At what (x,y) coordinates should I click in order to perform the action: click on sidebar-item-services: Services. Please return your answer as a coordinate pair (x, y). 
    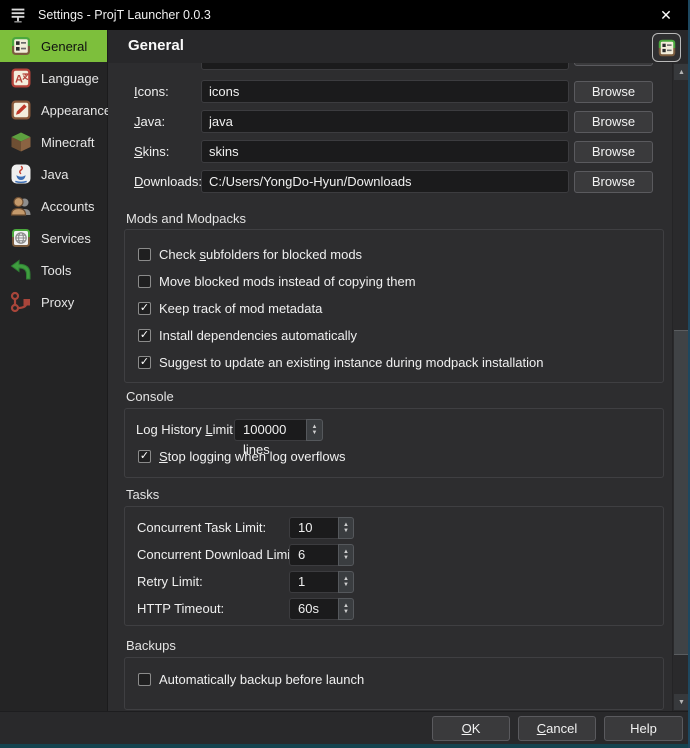
    Looking at the image, I should click on (53, 238).